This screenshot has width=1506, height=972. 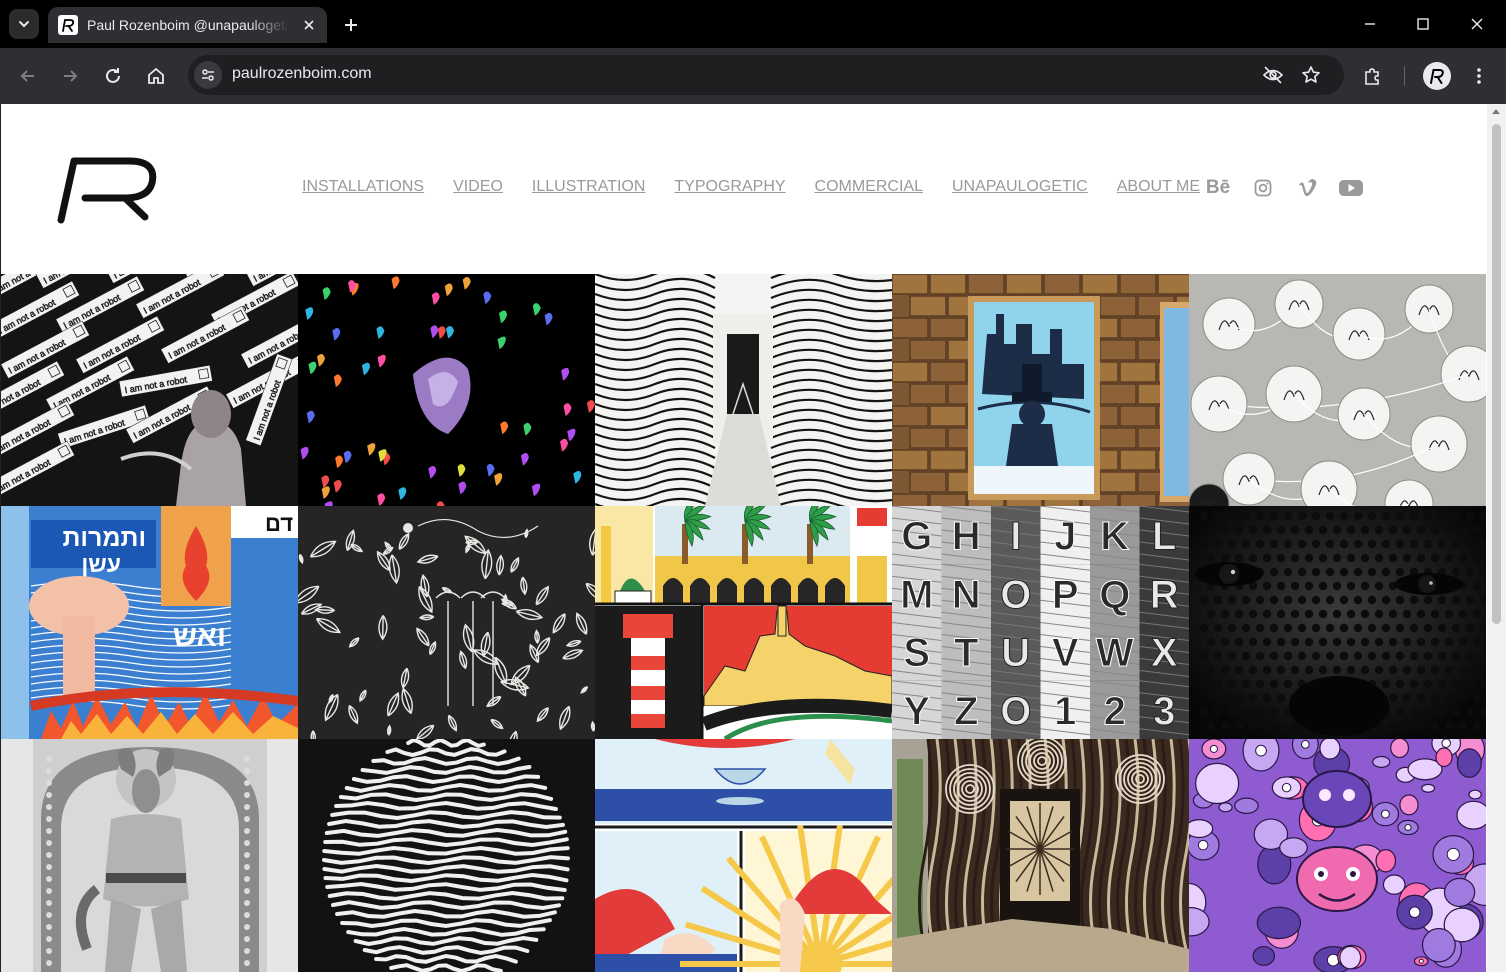 I want to click on project-tile-typography-alphabet: GHIJKLMNOPQRSTUVWXYZO123, so click(x=1040, y=622).